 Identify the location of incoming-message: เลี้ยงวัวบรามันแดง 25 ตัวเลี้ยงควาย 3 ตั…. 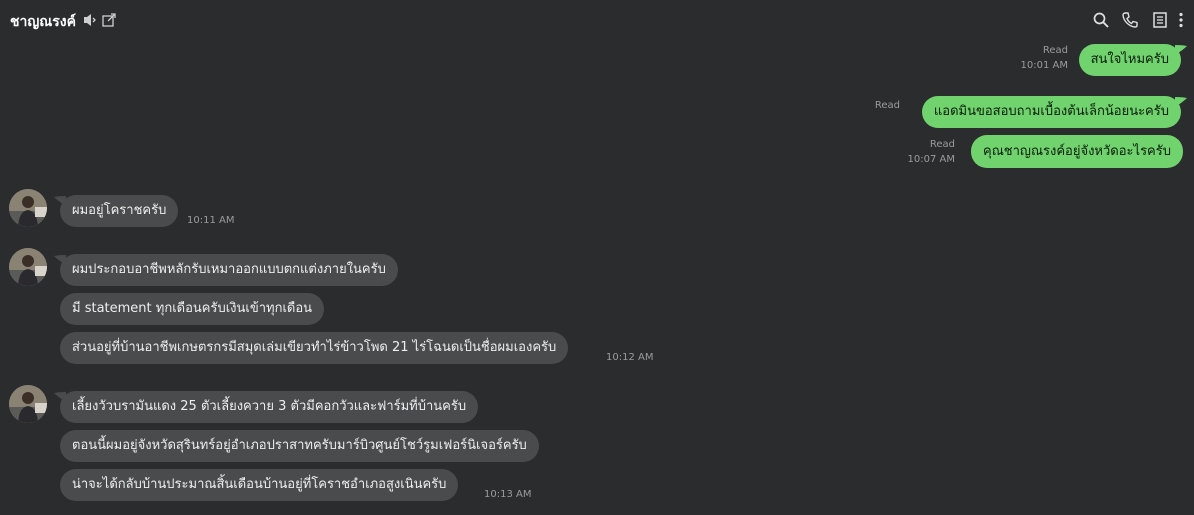
(269, 407).